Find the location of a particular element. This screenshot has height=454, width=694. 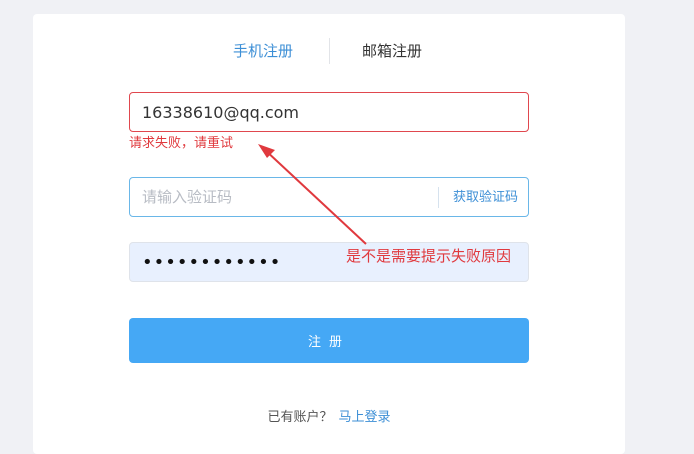

login-prompt: 已有账户？ 马上登录 is located at coordinates (329, 418).